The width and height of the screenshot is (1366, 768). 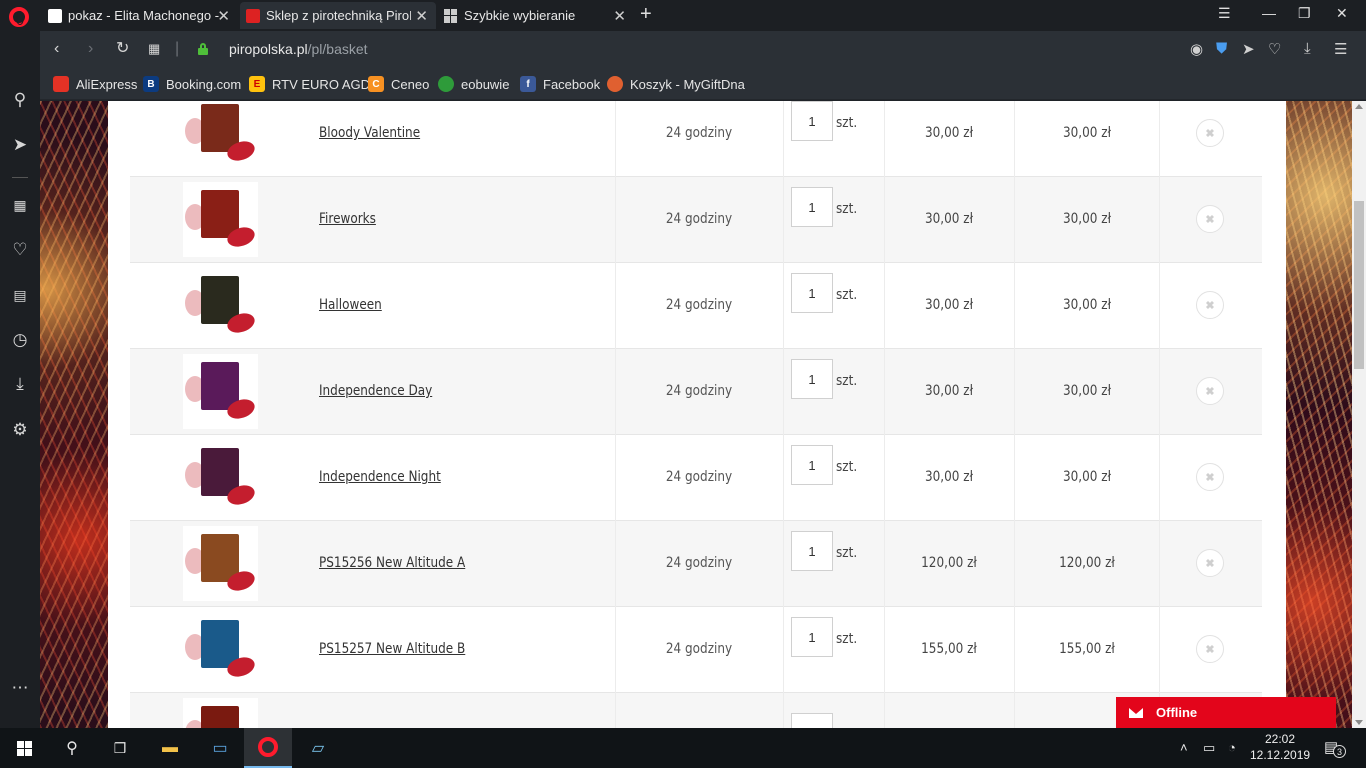 I want to click on downloads-icon: ⤓, so click(x=20, y=384).